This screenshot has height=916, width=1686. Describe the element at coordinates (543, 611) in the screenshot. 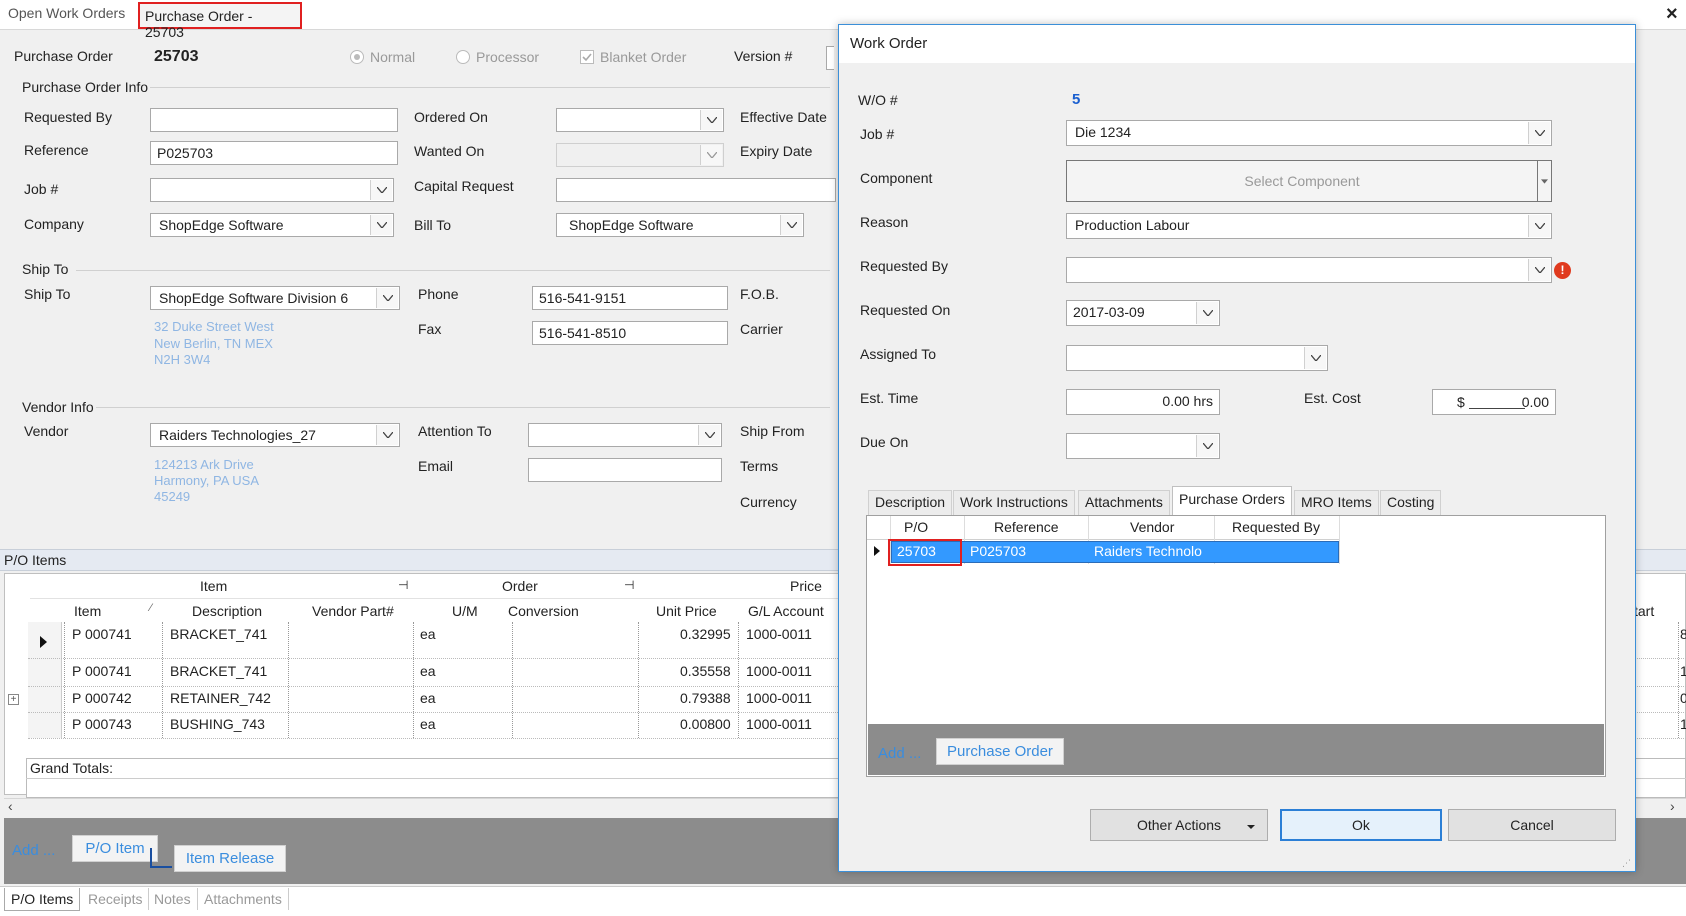

I see `col-conversion: Conversion` at that location.